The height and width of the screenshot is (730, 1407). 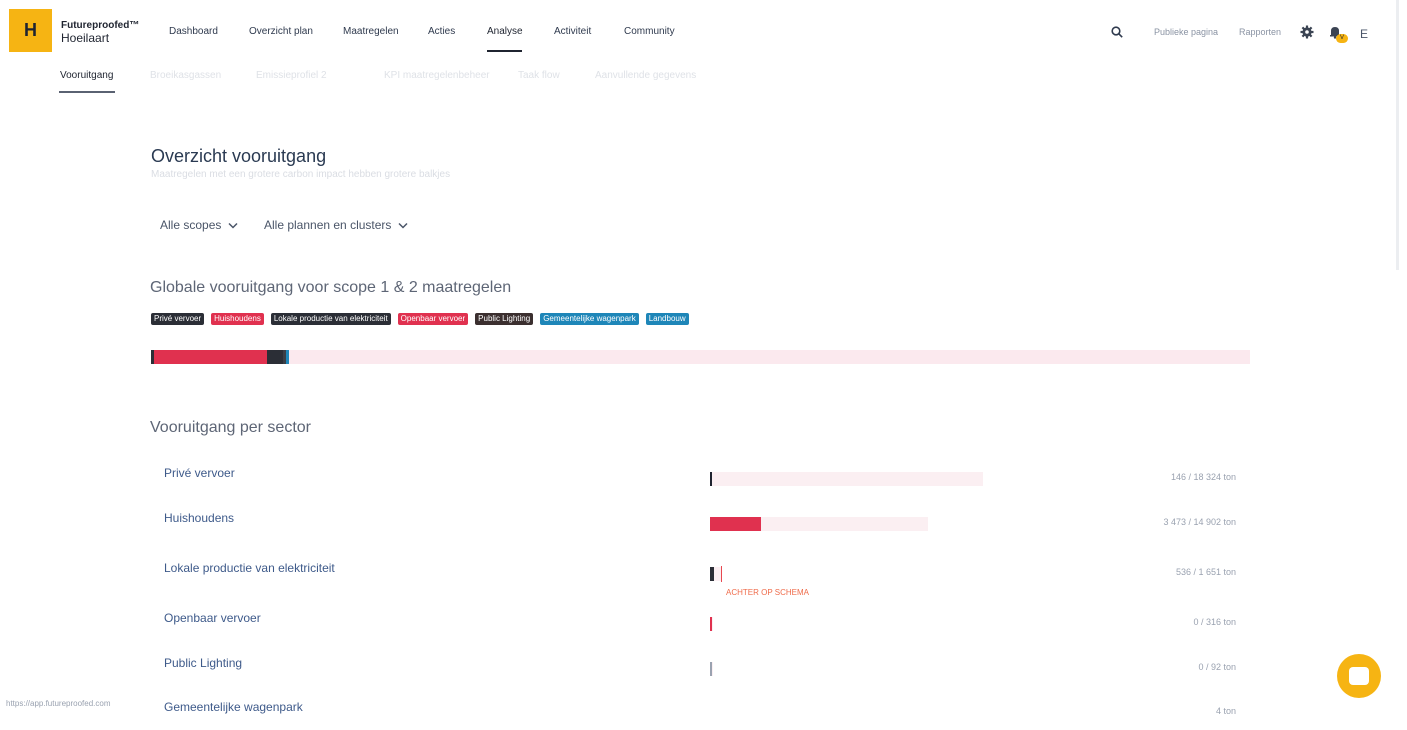 What do you see at coordinates (721, 574) in the screenshot?
I see `schedule-marker` at bounding box center [721, 574].